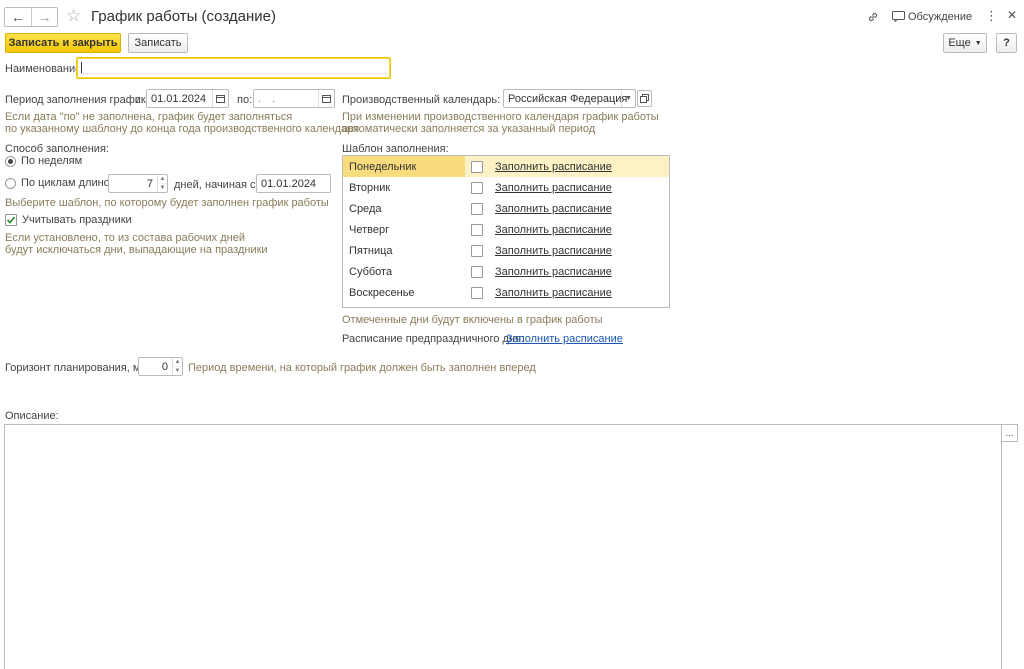 The width and height of the screenshot is (1024, 669). I want to click on holidays-checkbox-row: Учитывать праздники, so click(68, 220).